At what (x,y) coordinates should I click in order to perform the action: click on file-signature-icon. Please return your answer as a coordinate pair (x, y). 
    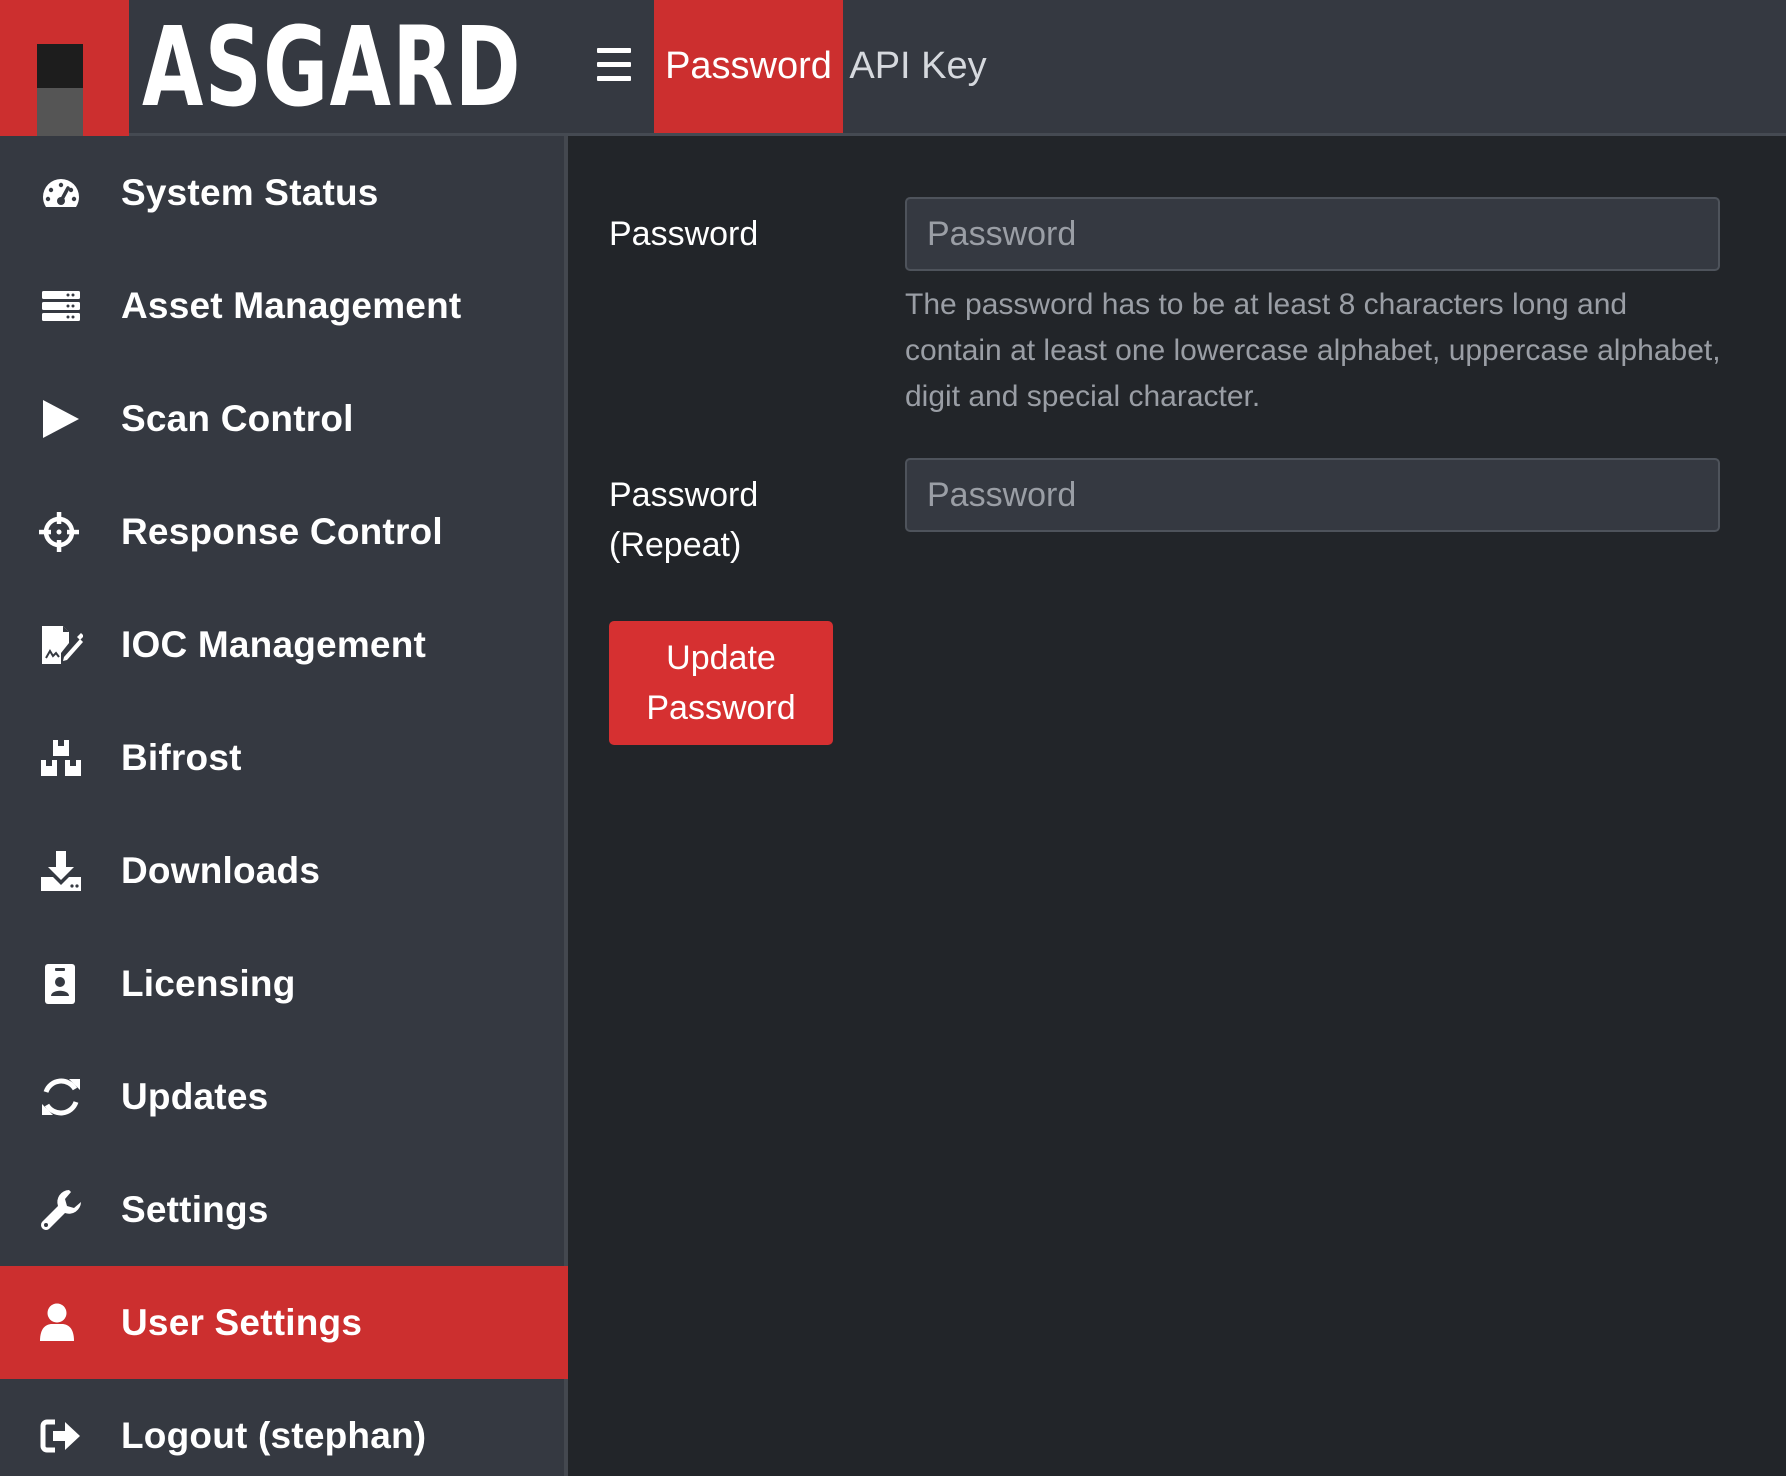
    Looking at the image, I should click on (61, 645).